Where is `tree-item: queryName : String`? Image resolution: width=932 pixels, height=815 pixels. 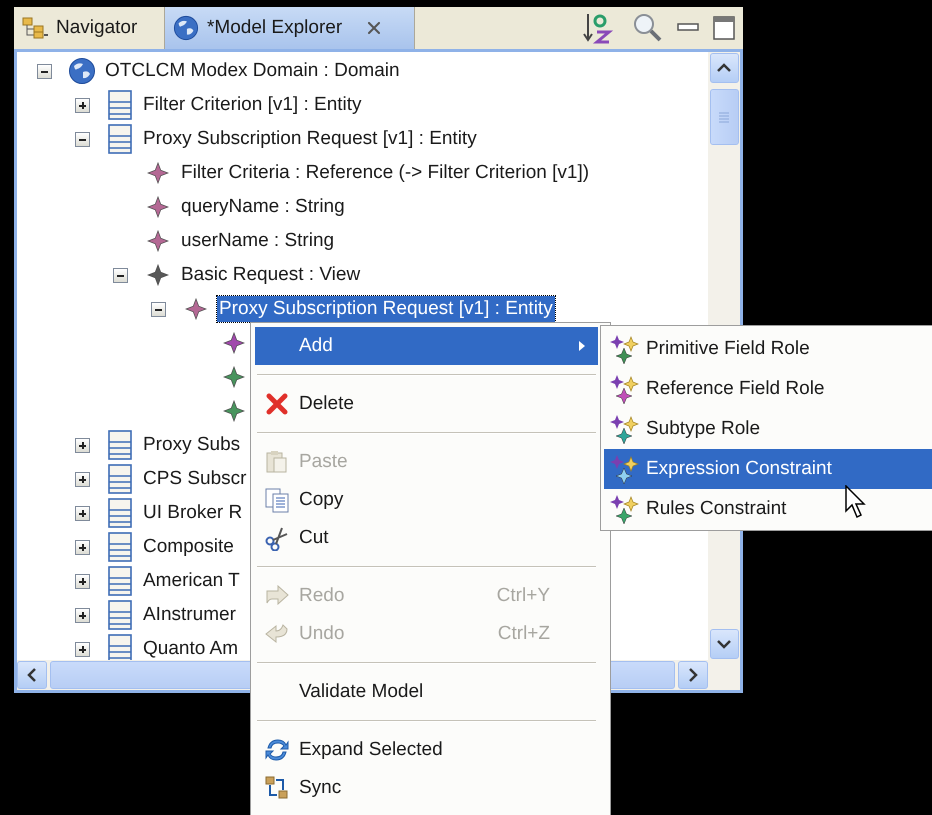
tree-item: queryName : String is located at coordinates (263, 207).